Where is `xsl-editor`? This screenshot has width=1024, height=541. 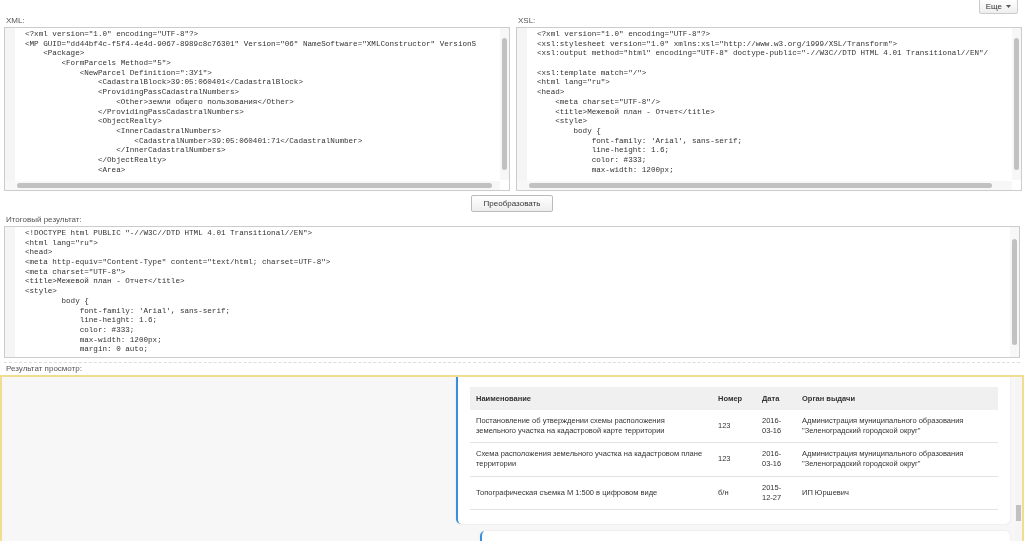
xsl-editor is located at coordinates (769, 109).